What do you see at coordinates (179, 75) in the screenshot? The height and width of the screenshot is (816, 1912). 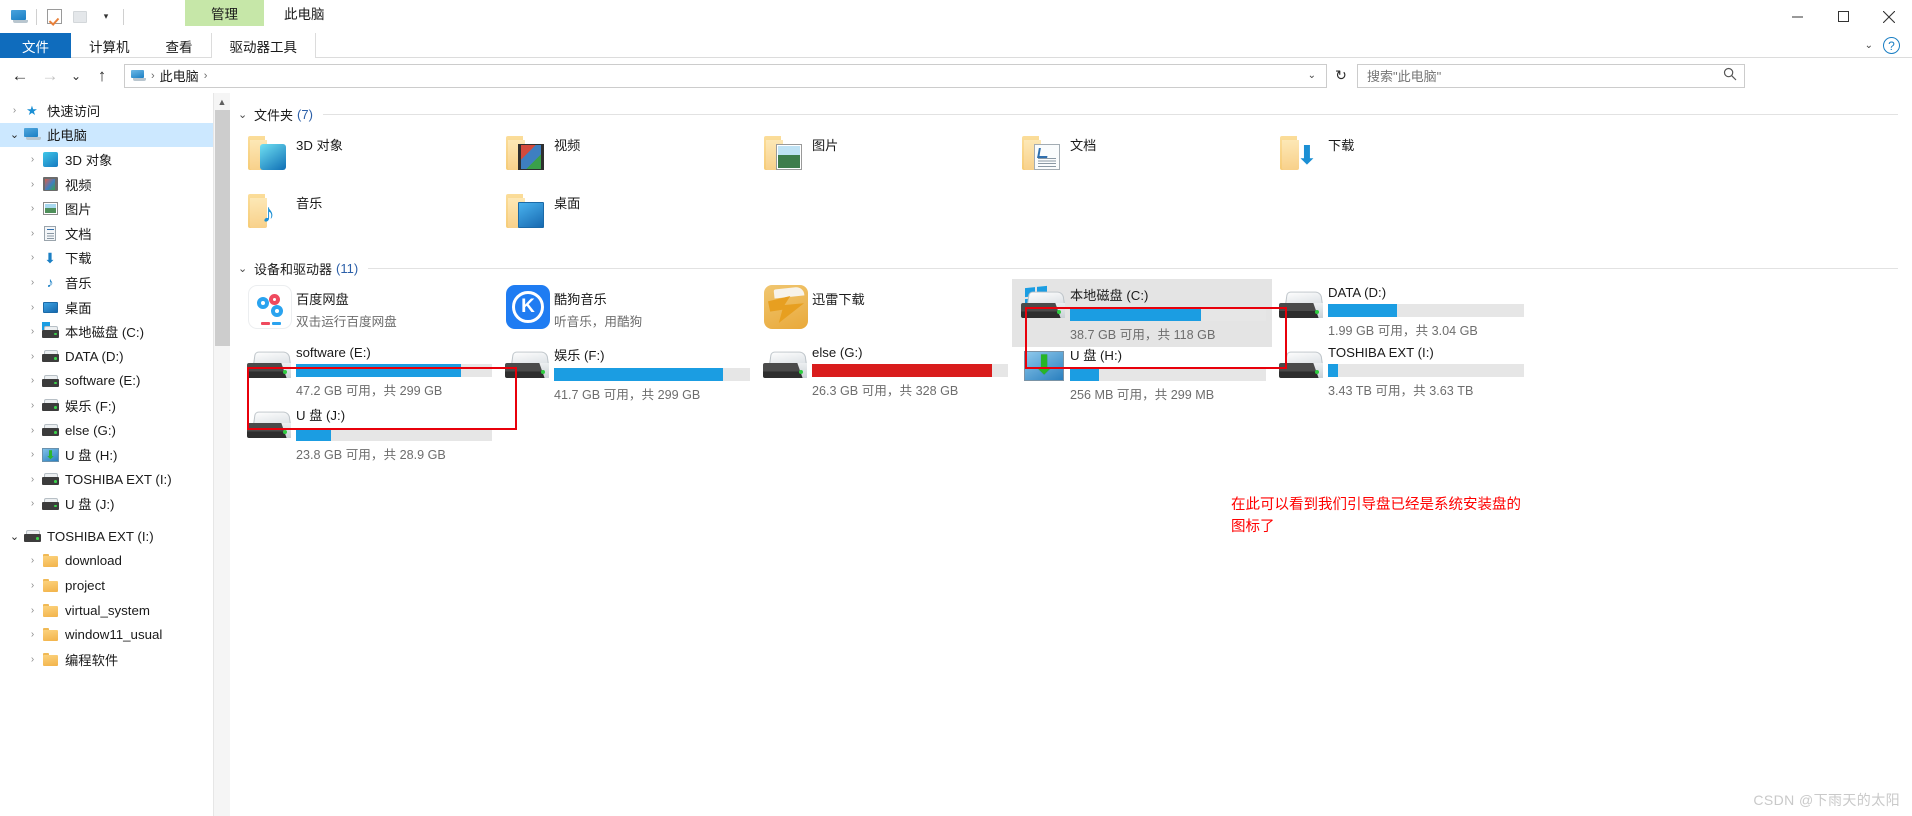 I see `breadcrumb-item: 此电脑` at bounding box center [179, 75].